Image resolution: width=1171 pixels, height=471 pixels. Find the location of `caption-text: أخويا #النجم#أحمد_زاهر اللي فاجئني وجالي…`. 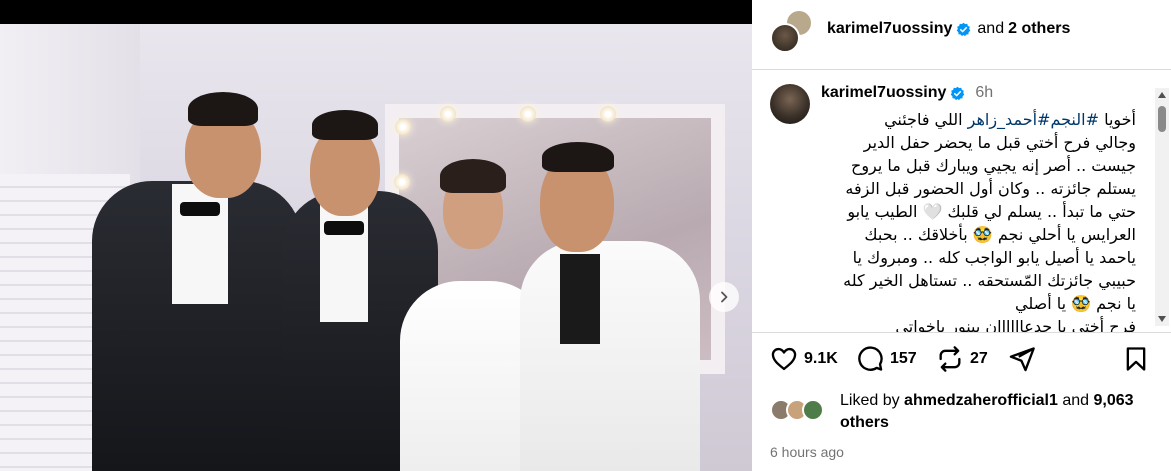

caption-text: أخويا #النجم#أحمد_زاهر اللي فاجئني وجالي… is located at coordinates (974, 220).